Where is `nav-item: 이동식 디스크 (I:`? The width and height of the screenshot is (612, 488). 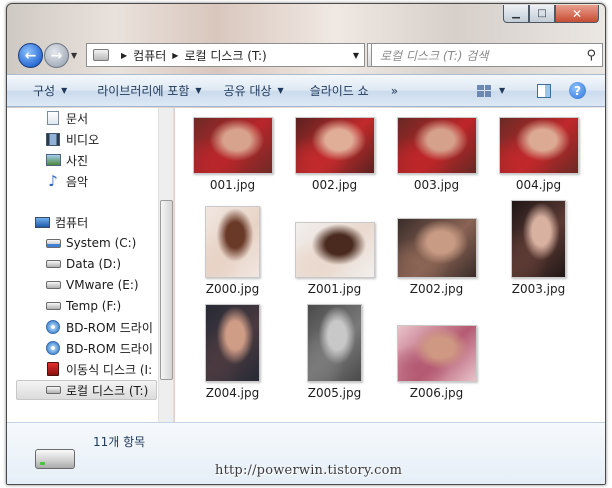
nav-item: 이동식 디스크 (I: is located at coordinates (98, 369).